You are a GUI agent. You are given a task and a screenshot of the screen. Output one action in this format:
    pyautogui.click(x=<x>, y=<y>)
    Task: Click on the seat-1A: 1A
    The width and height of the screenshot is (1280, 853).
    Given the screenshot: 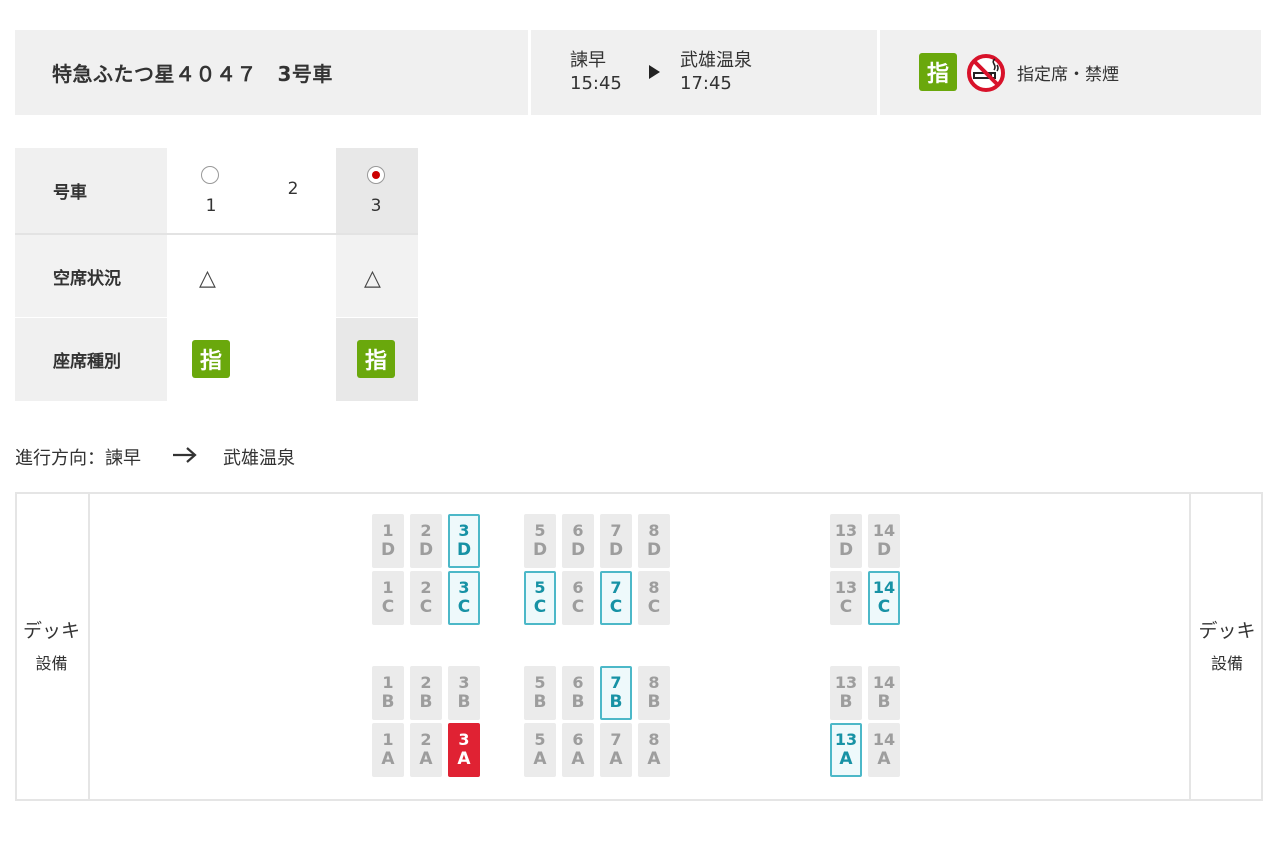 What is the action you would take?
    pyautogui.click(x=388, y=750)
    